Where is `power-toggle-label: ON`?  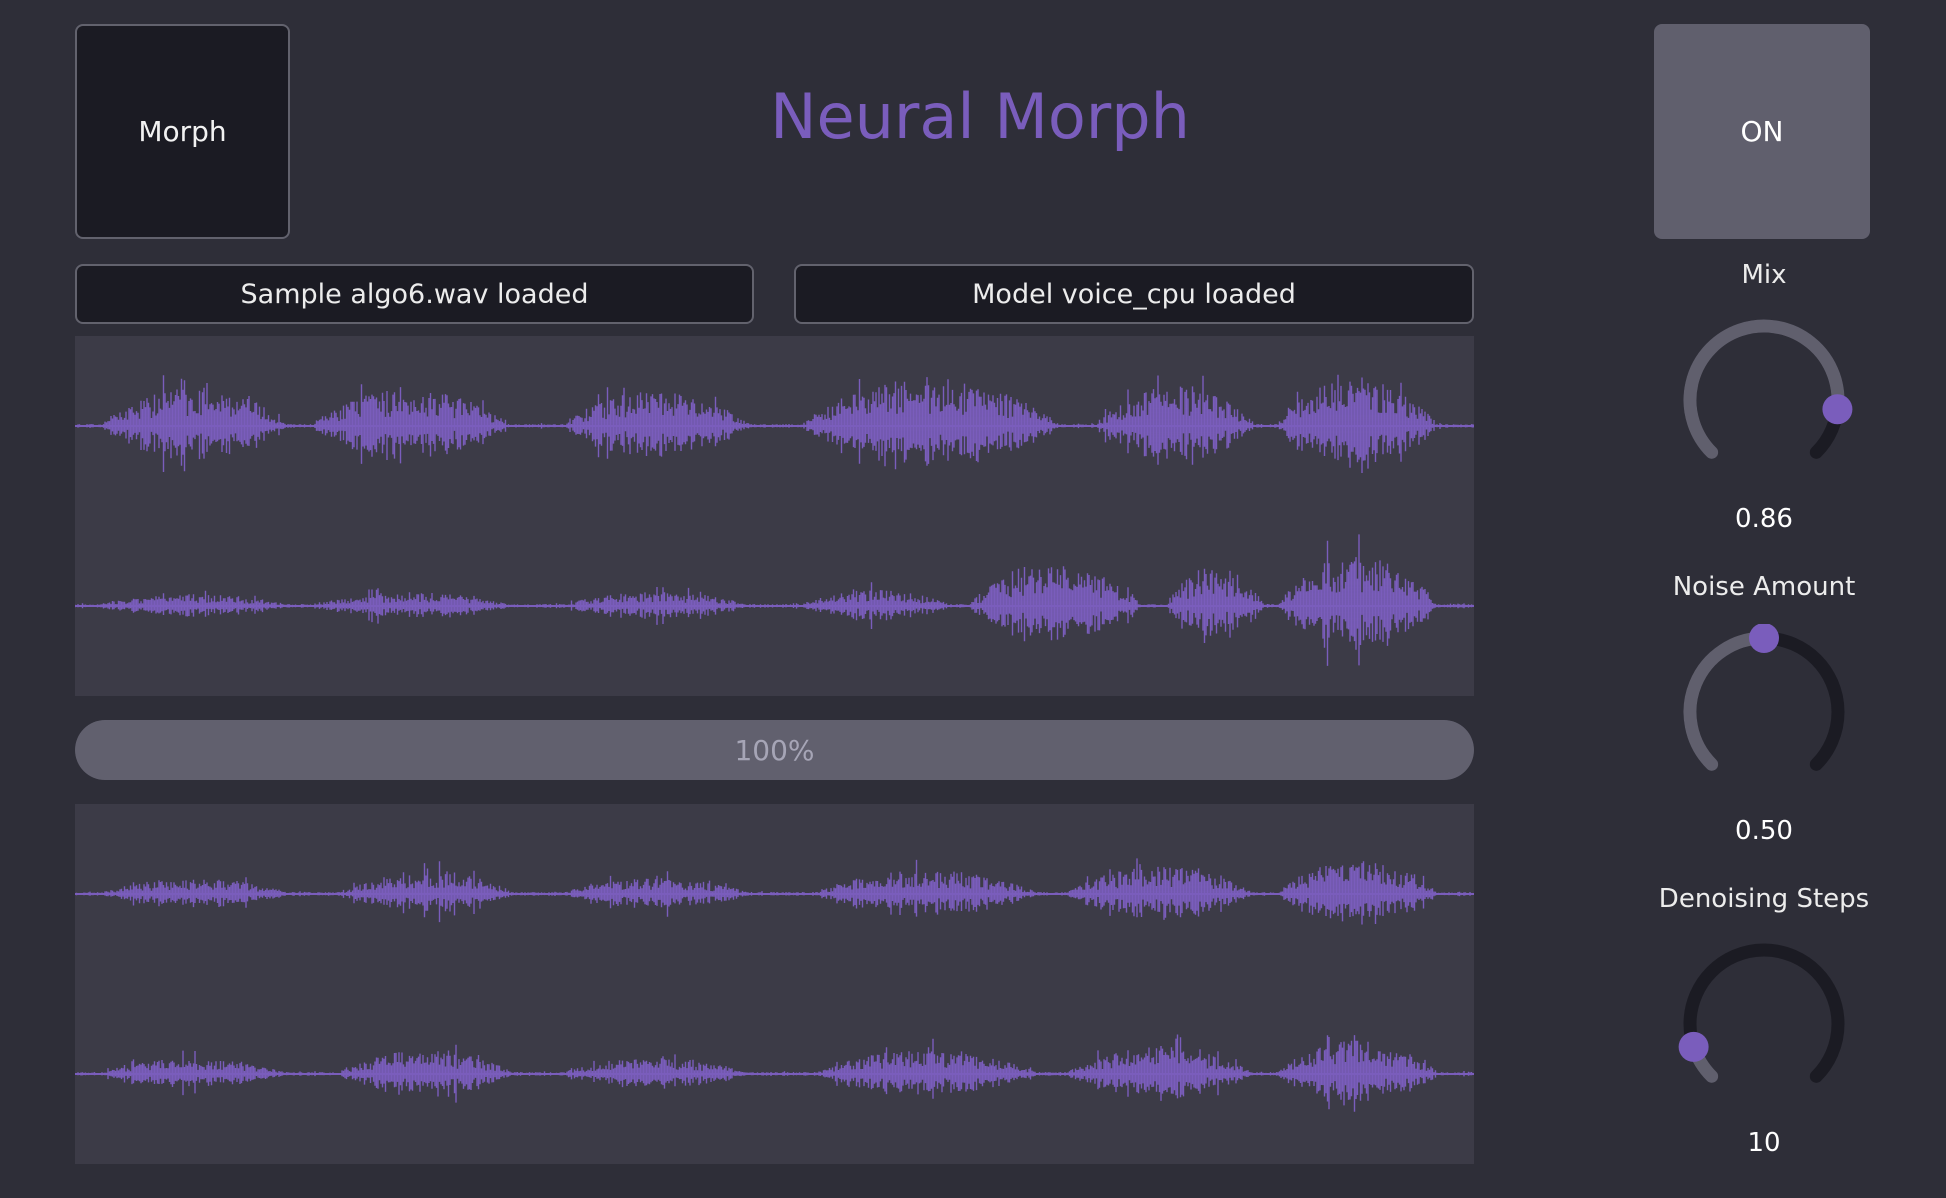 power-toggle-label: ON is located at coordinates (1762, 131).